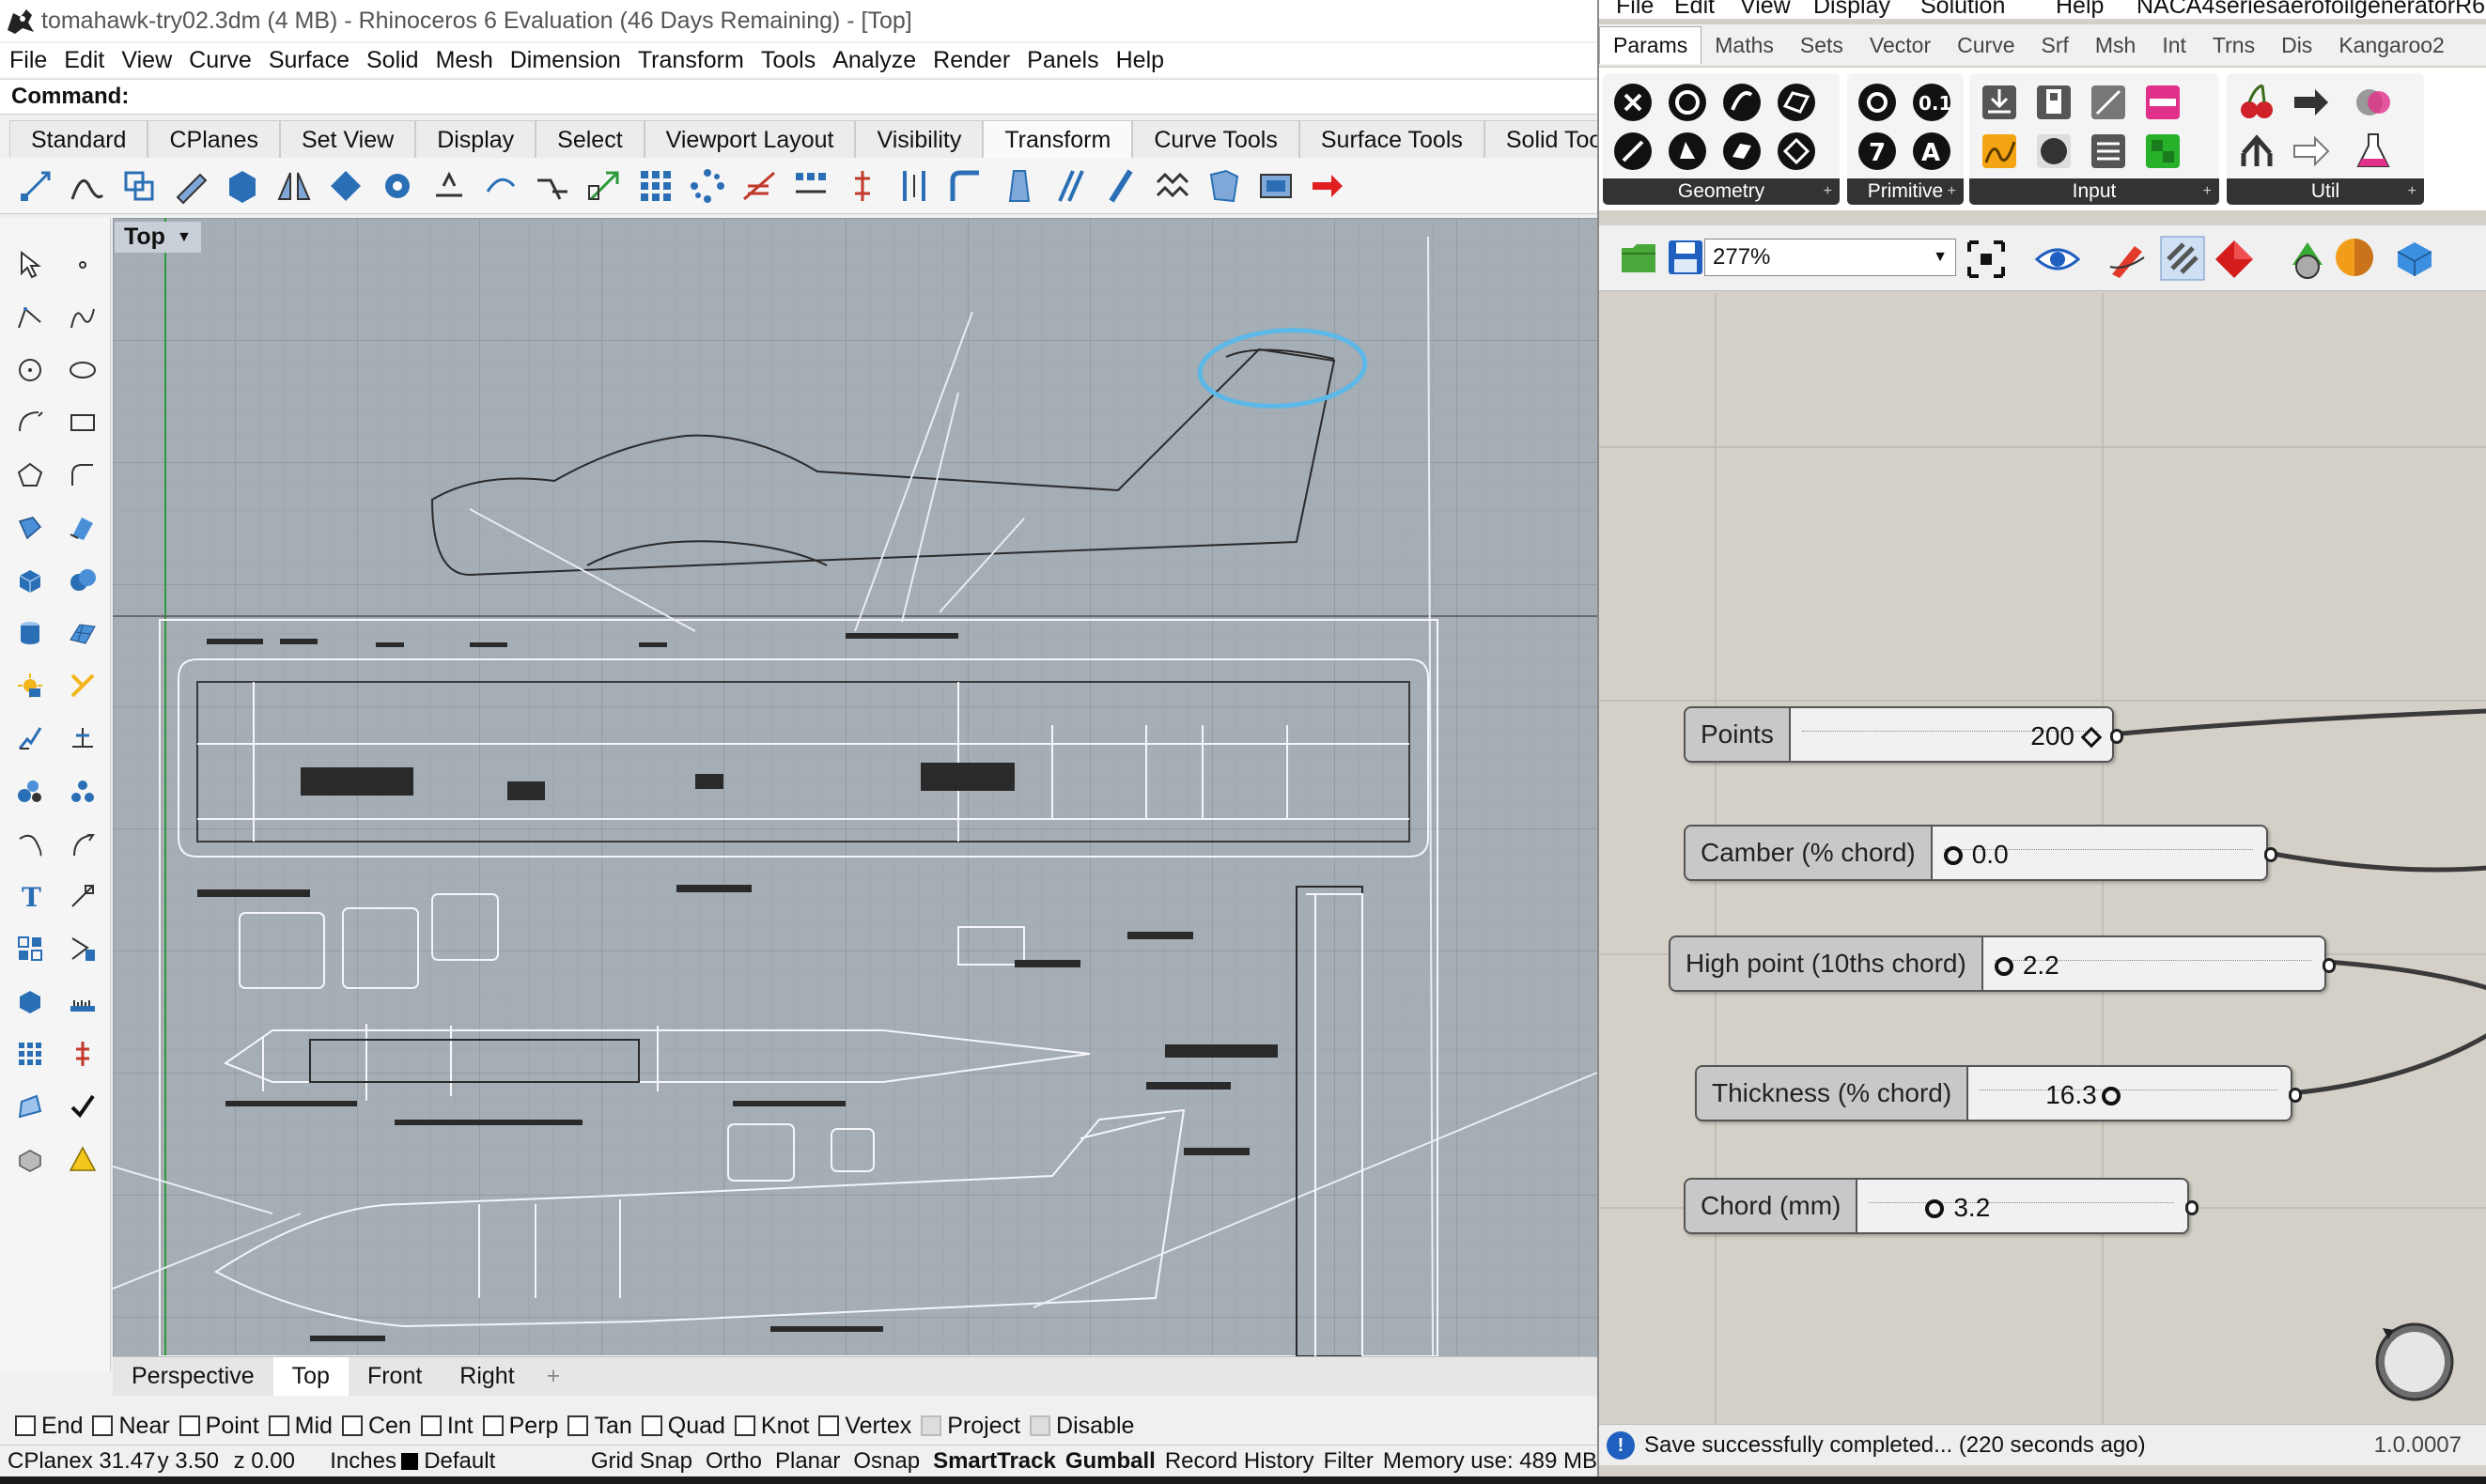  I want to click on offset-curve-icon, so click(83, 843).